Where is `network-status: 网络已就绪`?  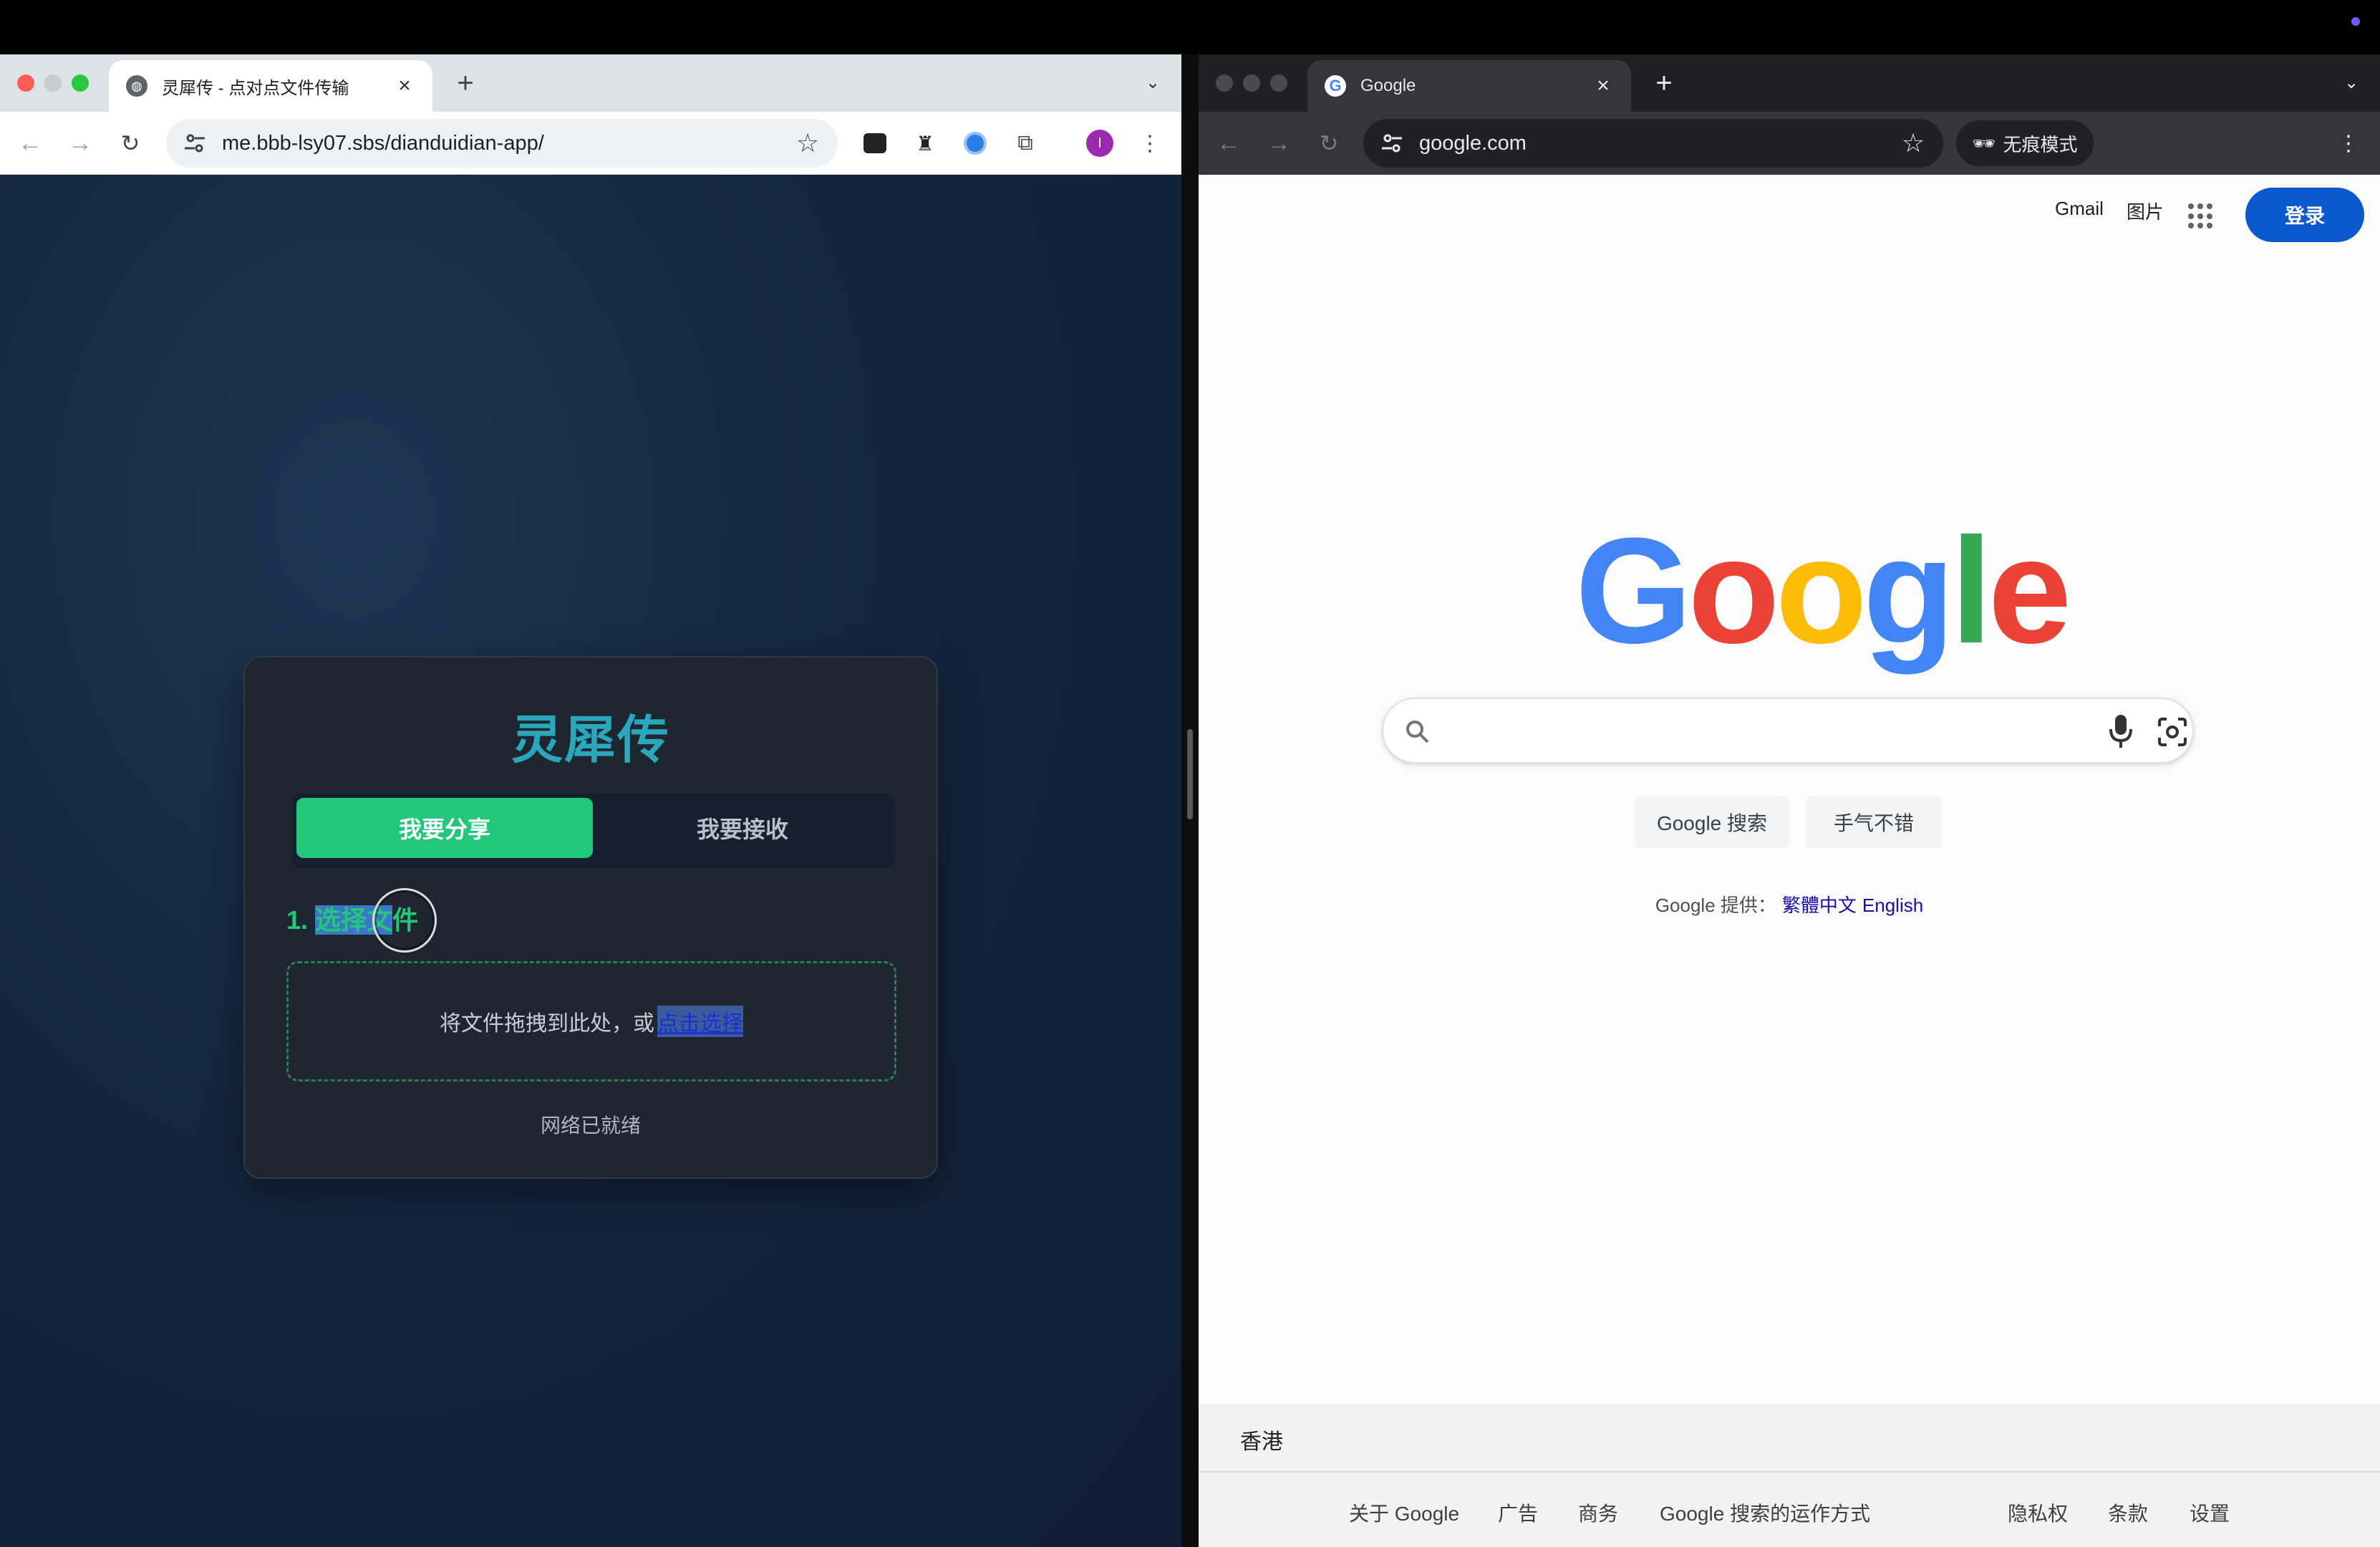 network-status: 网络已就绪 is located at coordinates (590, 1125).